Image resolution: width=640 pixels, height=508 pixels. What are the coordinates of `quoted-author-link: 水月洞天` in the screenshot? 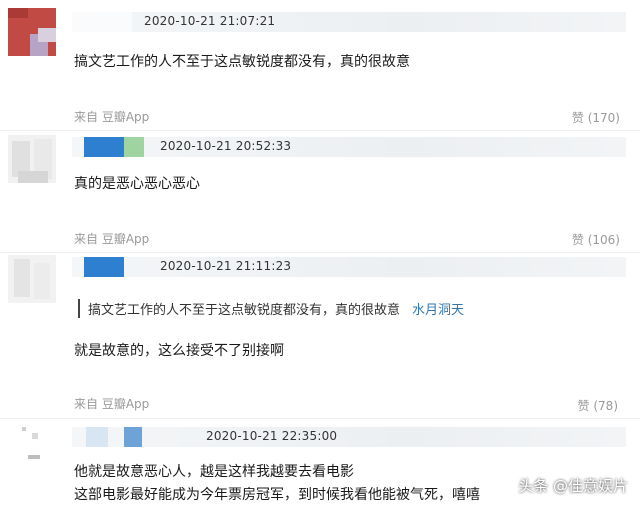 It's located at (438, 310).